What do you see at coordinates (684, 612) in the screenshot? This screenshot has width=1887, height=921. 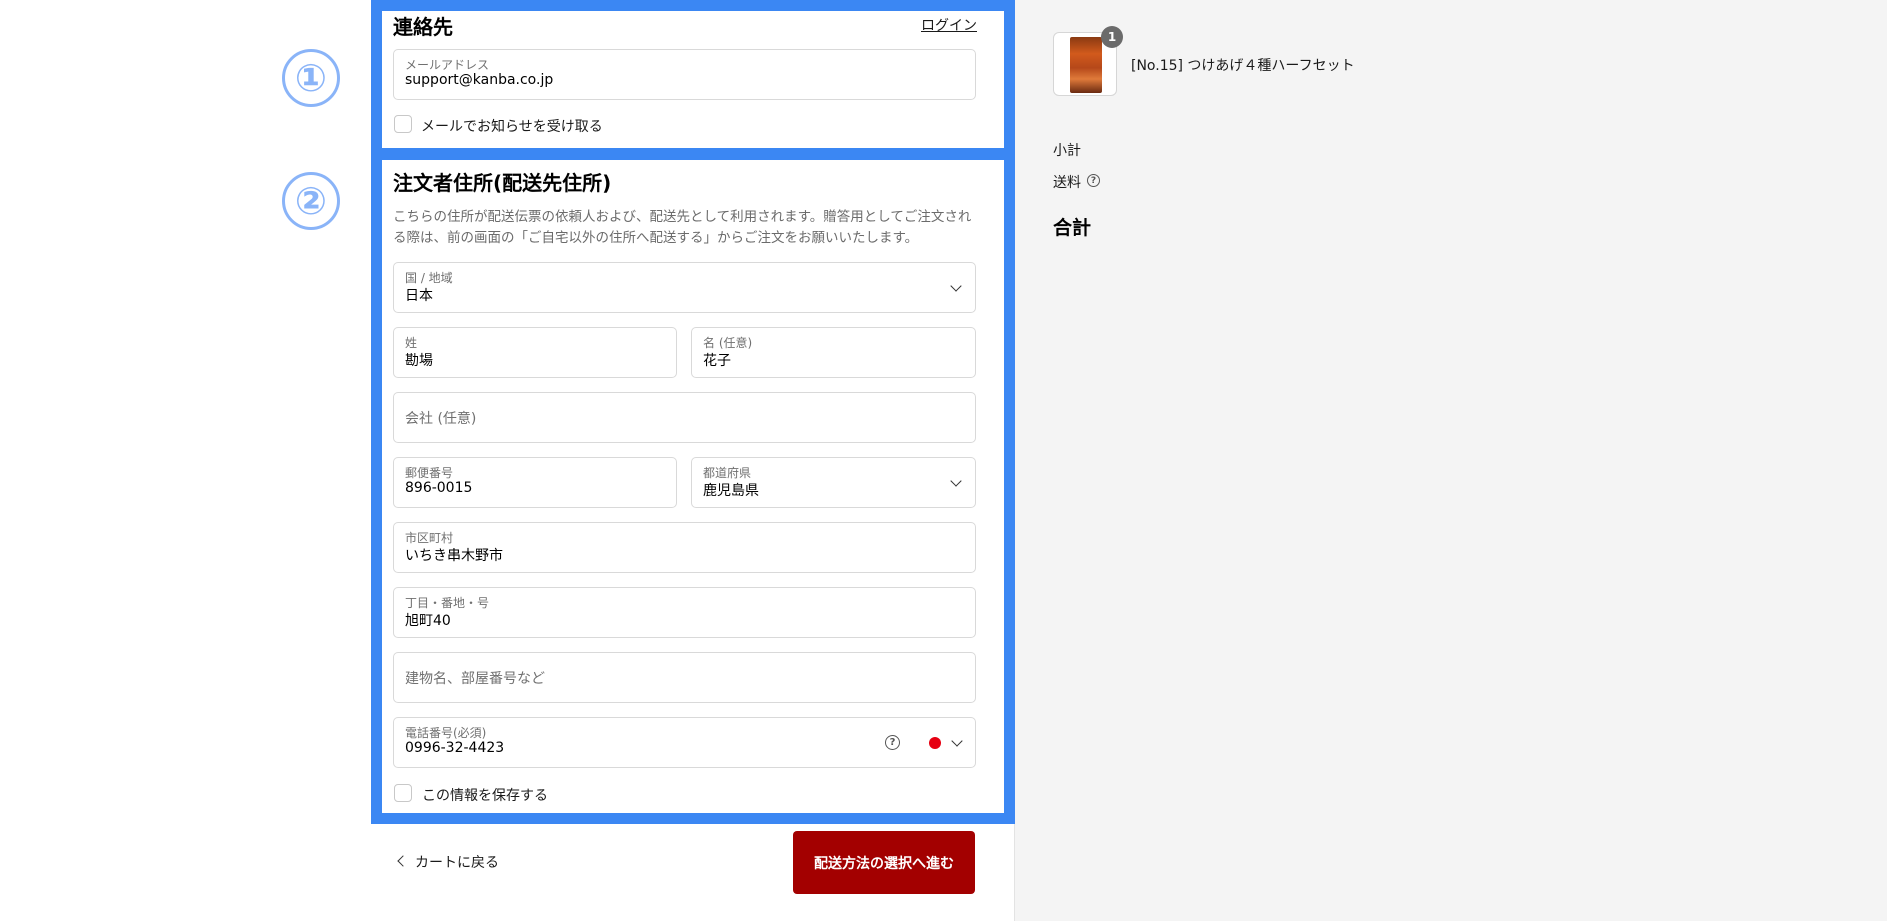 I see `street-field: 丁目・番地・号 旭町40` at bounding box center [684, 612].